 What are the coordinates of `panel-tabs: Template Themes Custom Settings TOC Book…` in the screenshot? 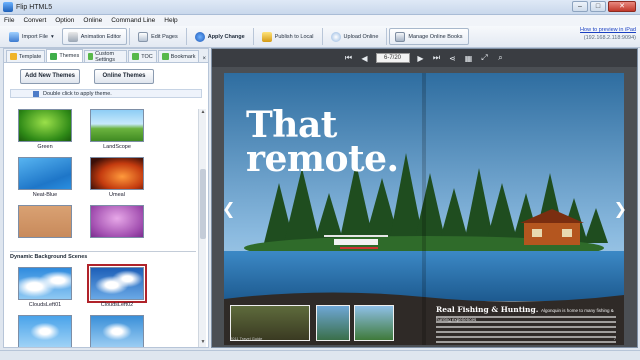 It's located at (106, 56).